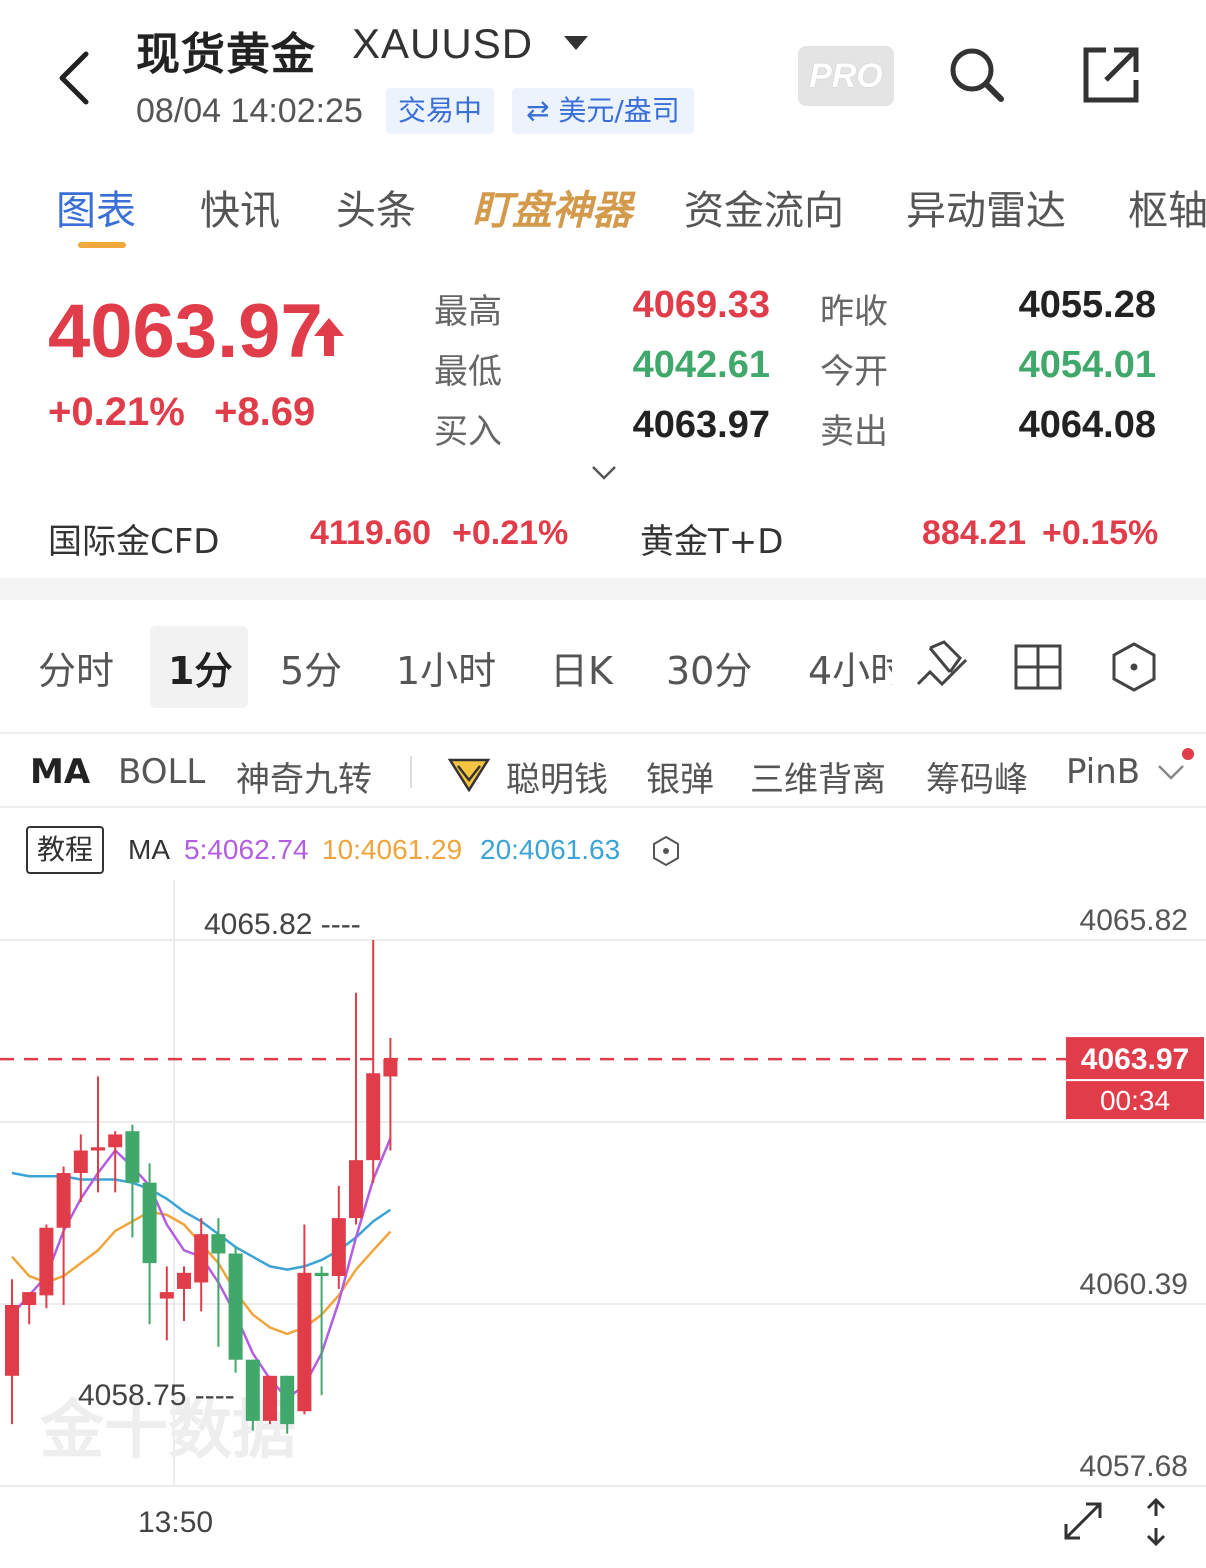  I want to click on open-value: 4054.01, so click(1087, 365).